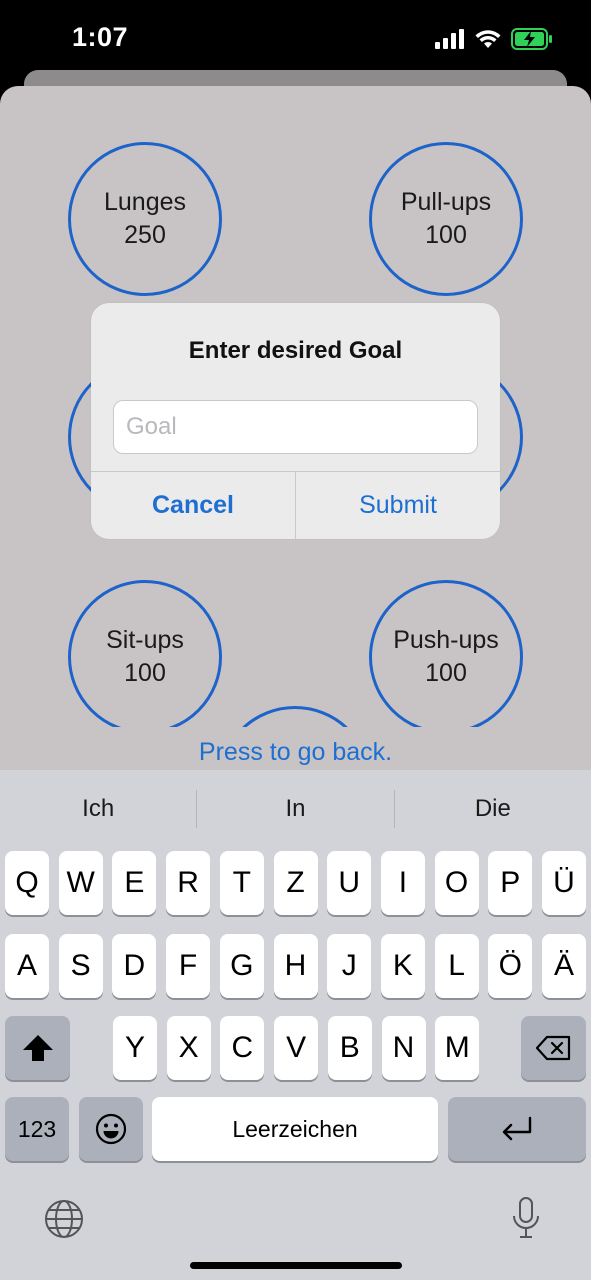 This screenshot has width=591, height=1280. What do you see at coordinates (100, 37) in the screenshot?
I see `status-time: 1:07` at bounding box center [100, 37].